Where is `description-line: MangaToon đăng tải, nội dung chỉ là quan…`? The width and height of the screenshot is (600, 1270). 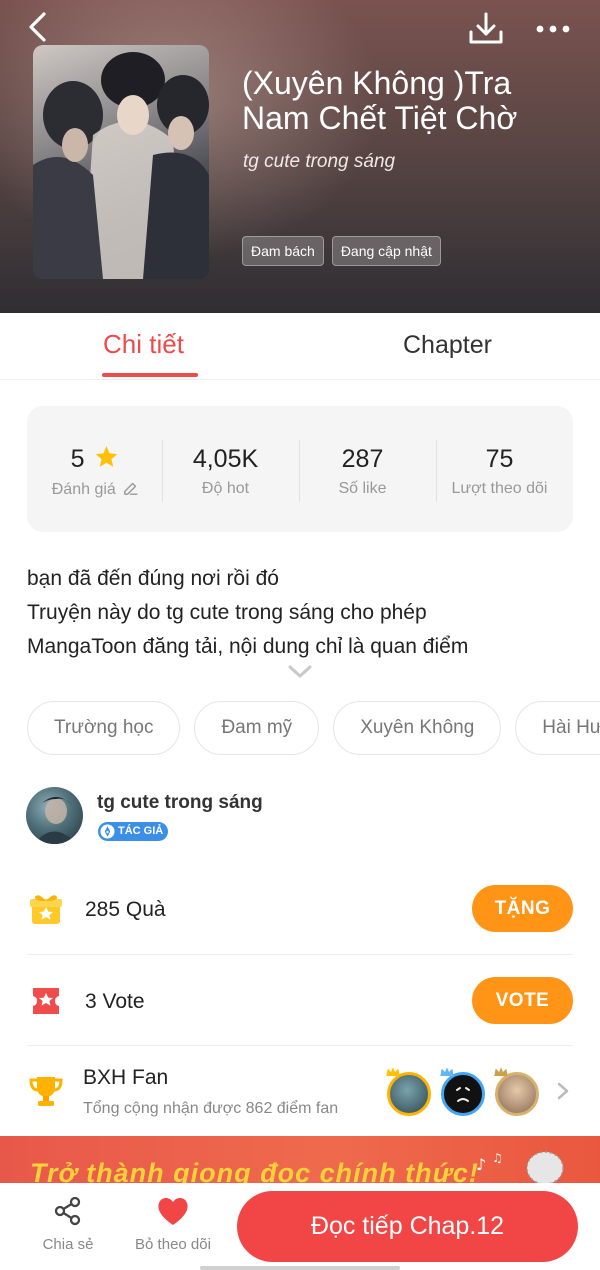
description-line: MangaToon đăng tải, nội dung chỉ là quan… is located at coordinates (248, 646).